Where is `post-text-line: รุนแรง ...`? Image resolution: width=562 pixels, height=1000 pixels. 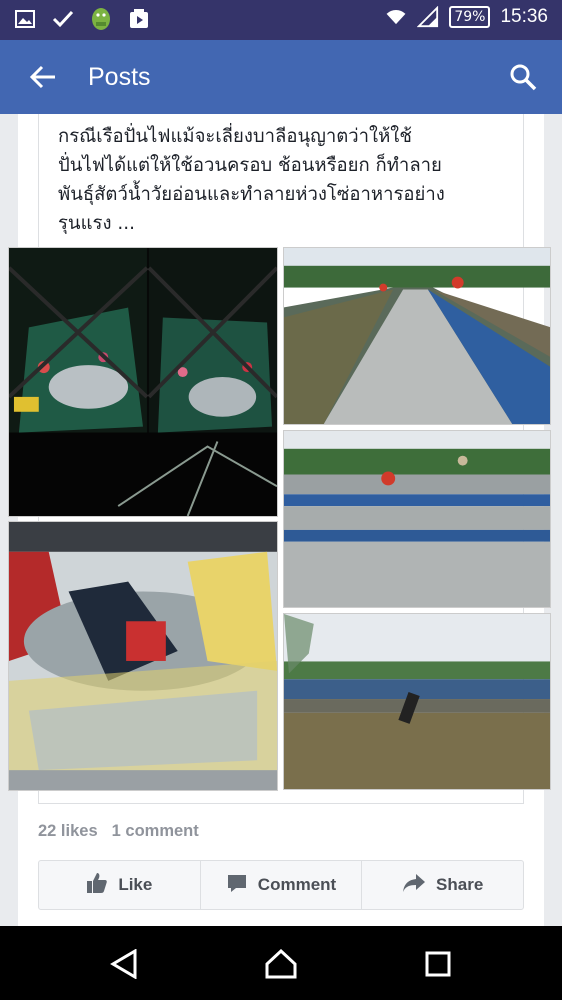
post-text-line: รุนแรง ... is located at coordinates (96, 223).